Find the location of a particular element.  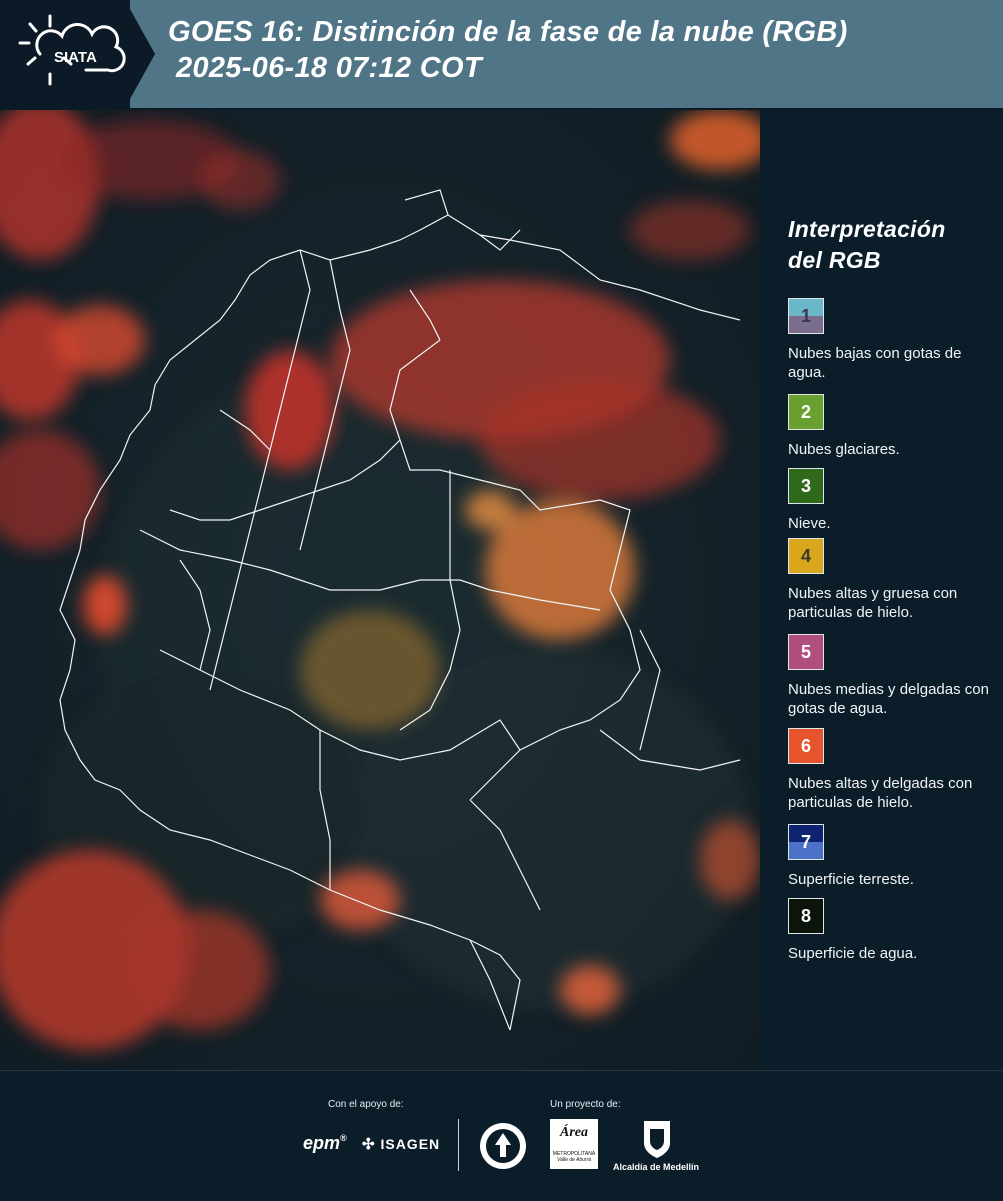

legend-swatch: 8 is located at coordinates (806, 916).